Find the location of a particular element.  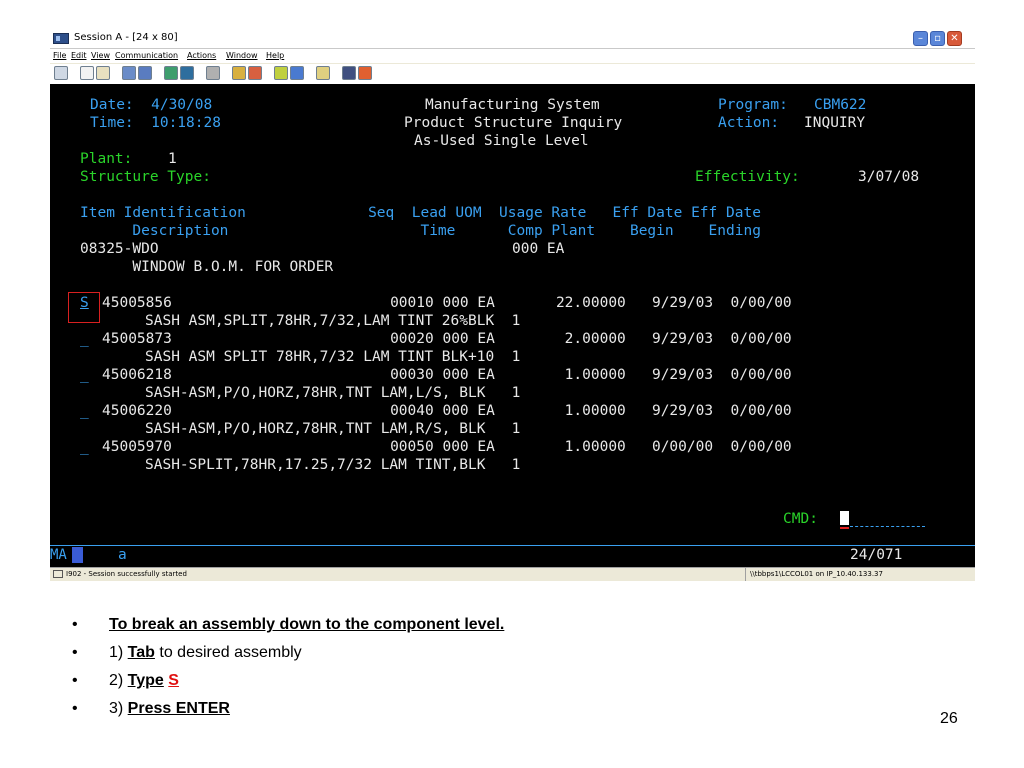

menu-edit: Edit is located at coordinates (79, 55).